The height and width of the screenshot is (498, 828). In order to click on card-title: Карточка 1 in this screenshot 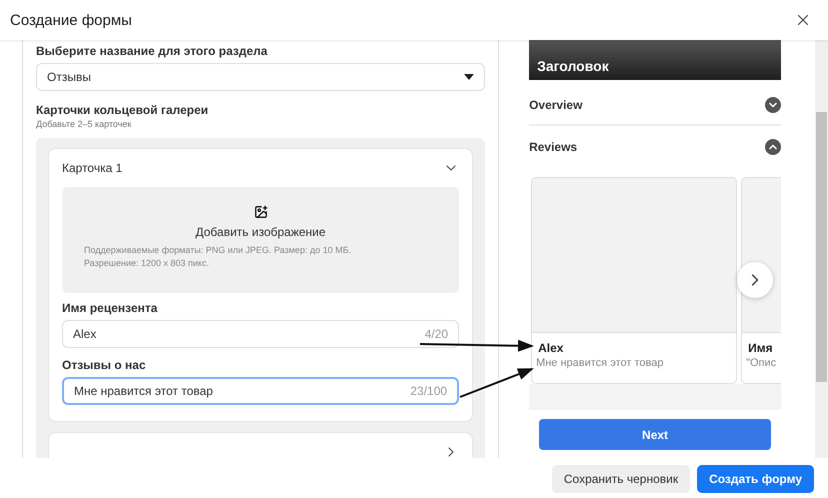, I will do `click(92, 168)`.